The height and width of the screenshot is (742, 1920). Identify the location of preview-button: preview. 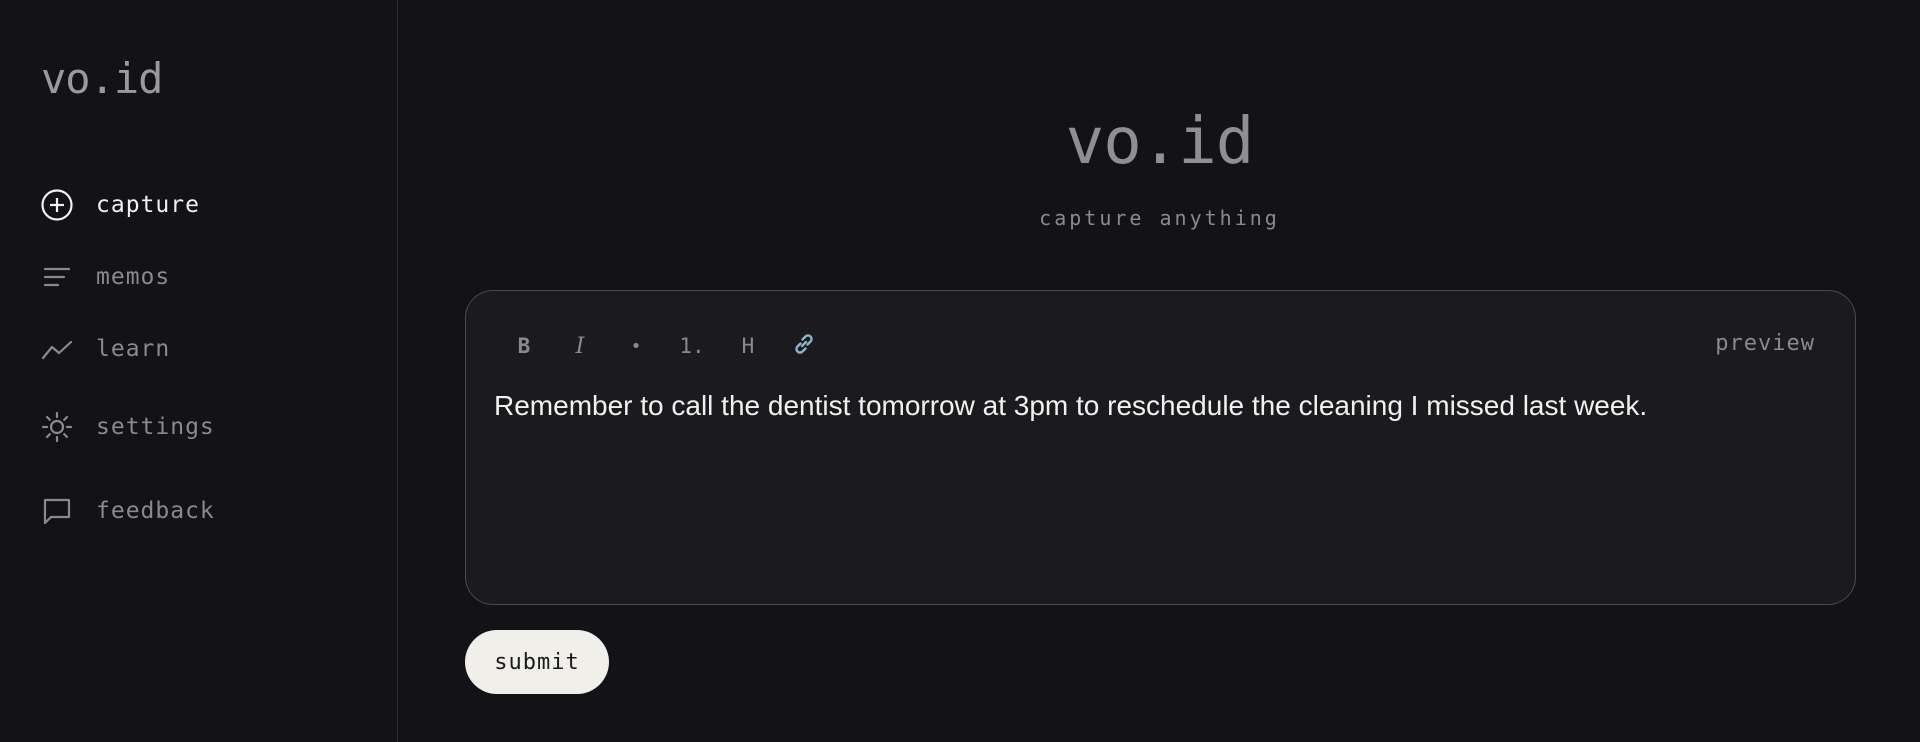
(1765, 343).